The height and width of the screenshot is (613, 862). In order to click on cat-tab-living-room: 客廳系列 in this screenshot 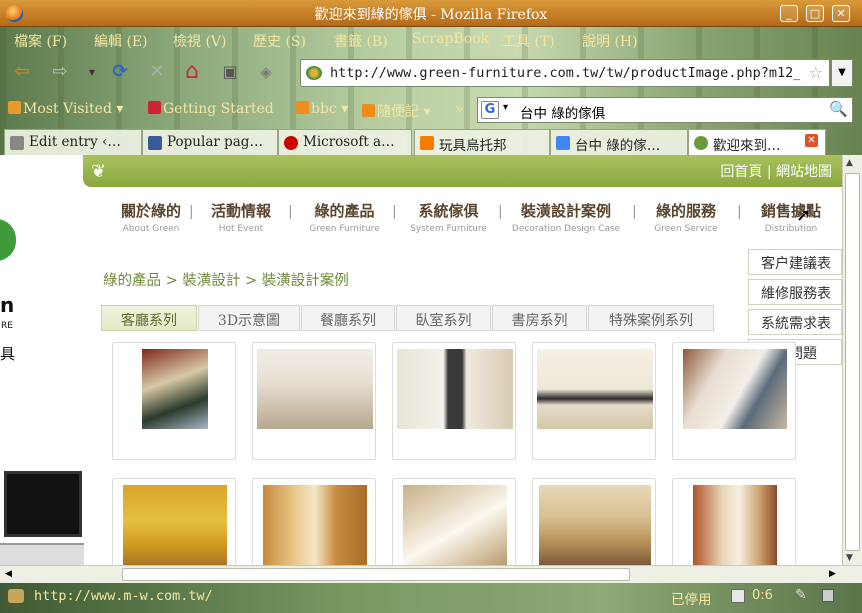, I will do `click(149, 318)`.